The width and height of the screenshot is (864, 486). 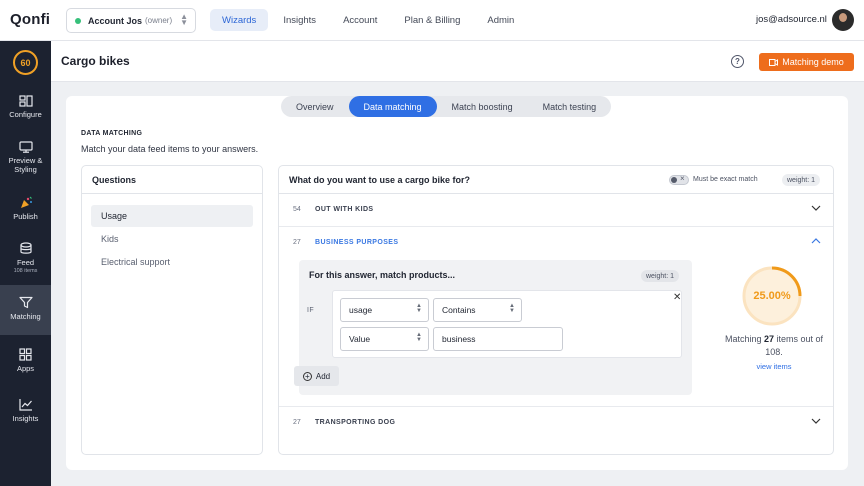 What do you see at coordinates (660, 276) in the screenshot?
I see `answer-weight-badge: weight: 1` at bounding box center [660, 276].